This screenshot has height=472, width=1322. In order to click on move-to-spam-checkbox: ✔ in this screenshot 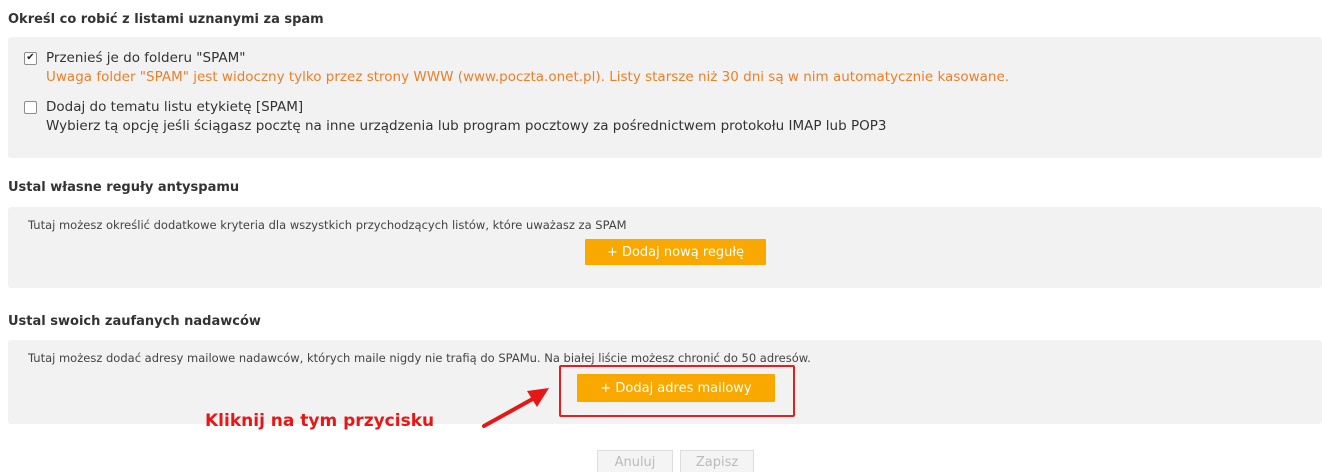, I will do `click(30, 58)`.